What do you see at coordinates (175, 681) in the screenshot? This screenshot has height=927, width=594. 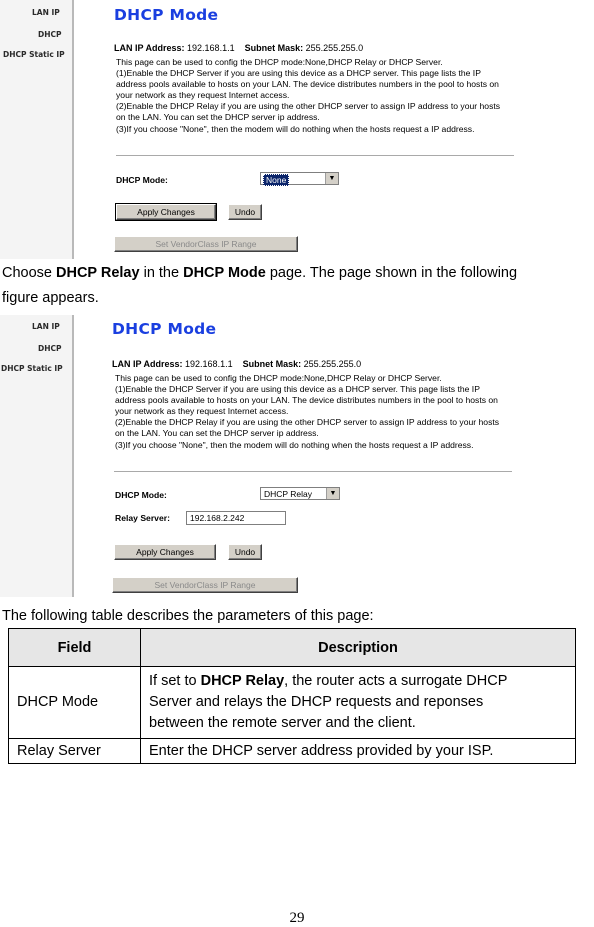 I see `text: If set to` at bounding box center [175, 681].